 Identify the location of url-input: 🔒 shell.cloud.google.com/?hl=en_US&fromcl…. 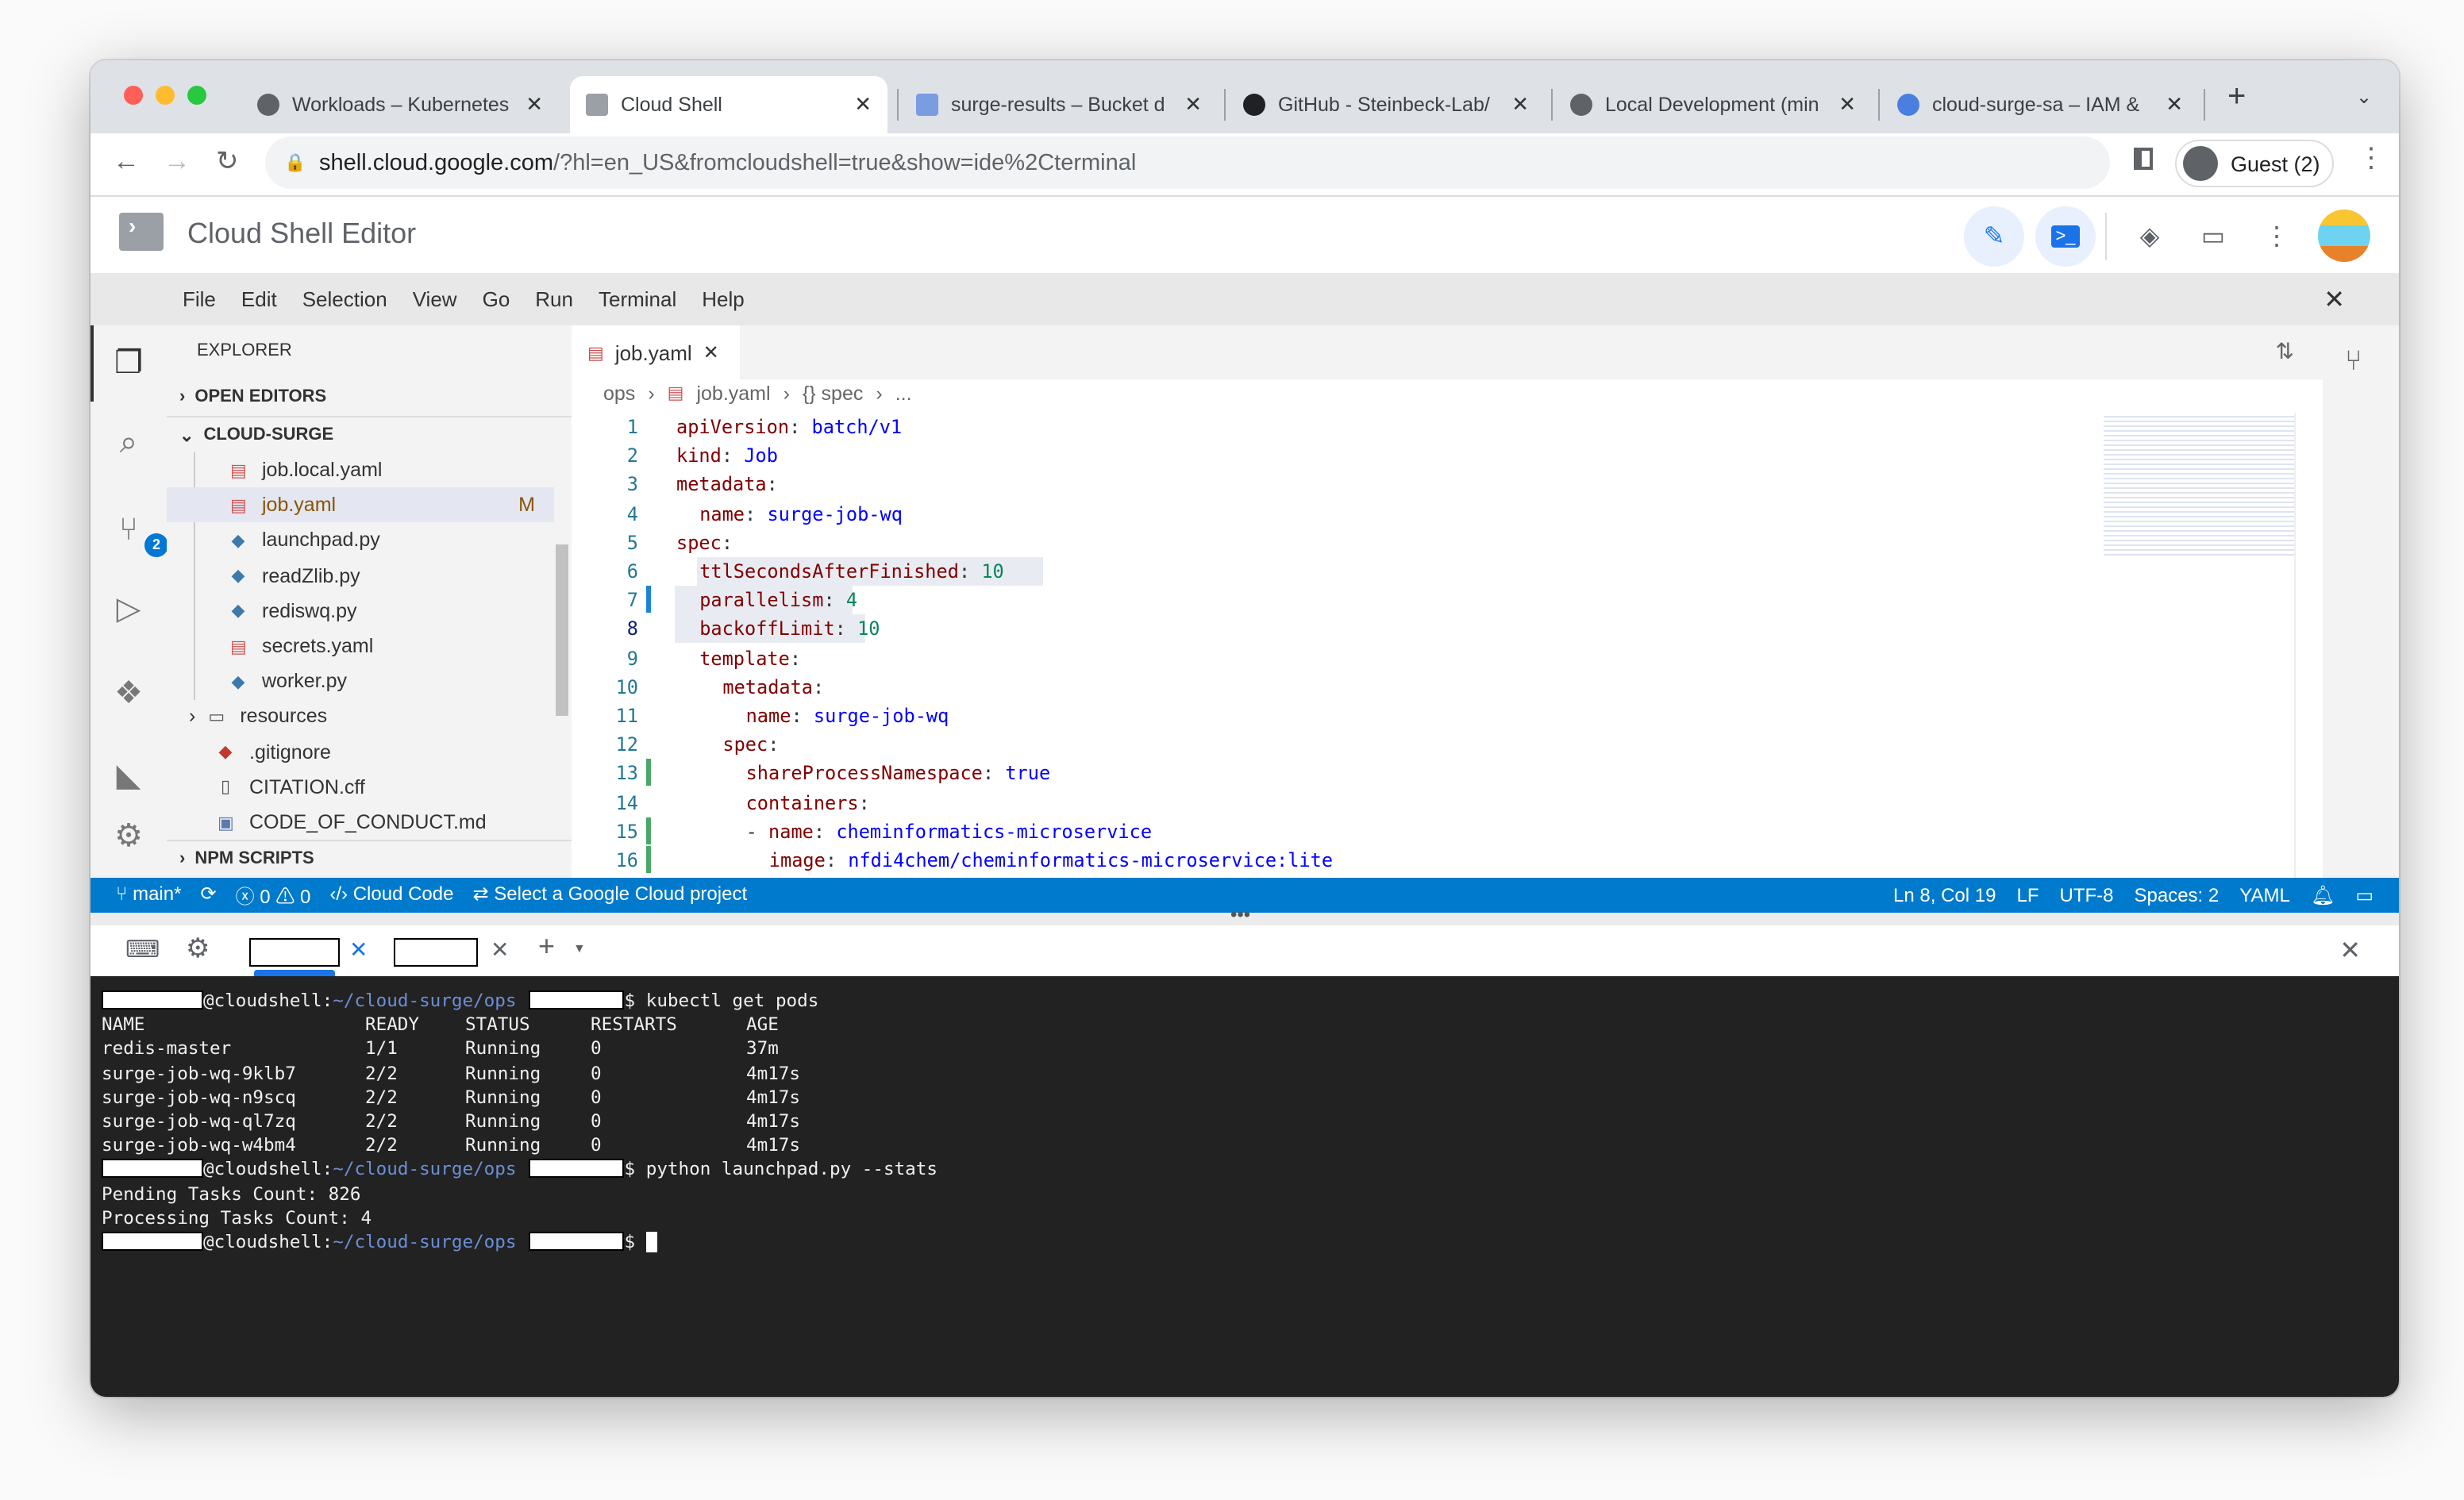
(1187, 163).